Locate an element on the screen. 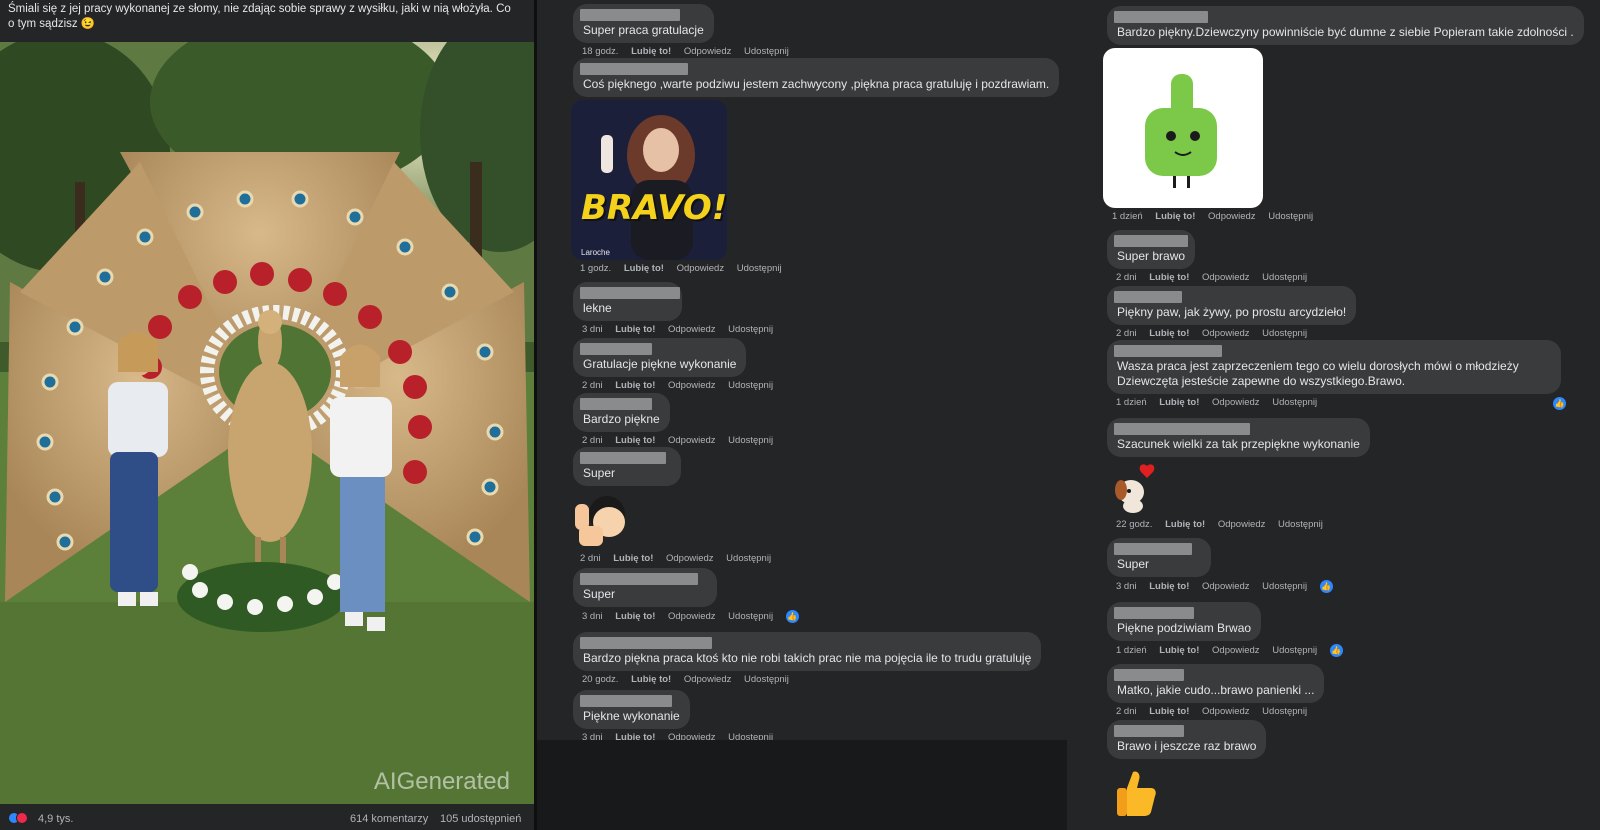  comment-text: Piękne wykonanie is located at coordinates (631, 716).